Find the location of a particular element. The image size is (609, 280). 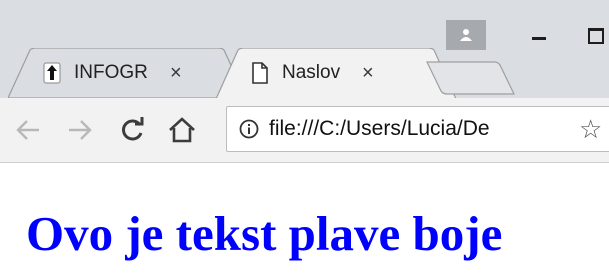

reload-button is located at coordinates (132, 130).